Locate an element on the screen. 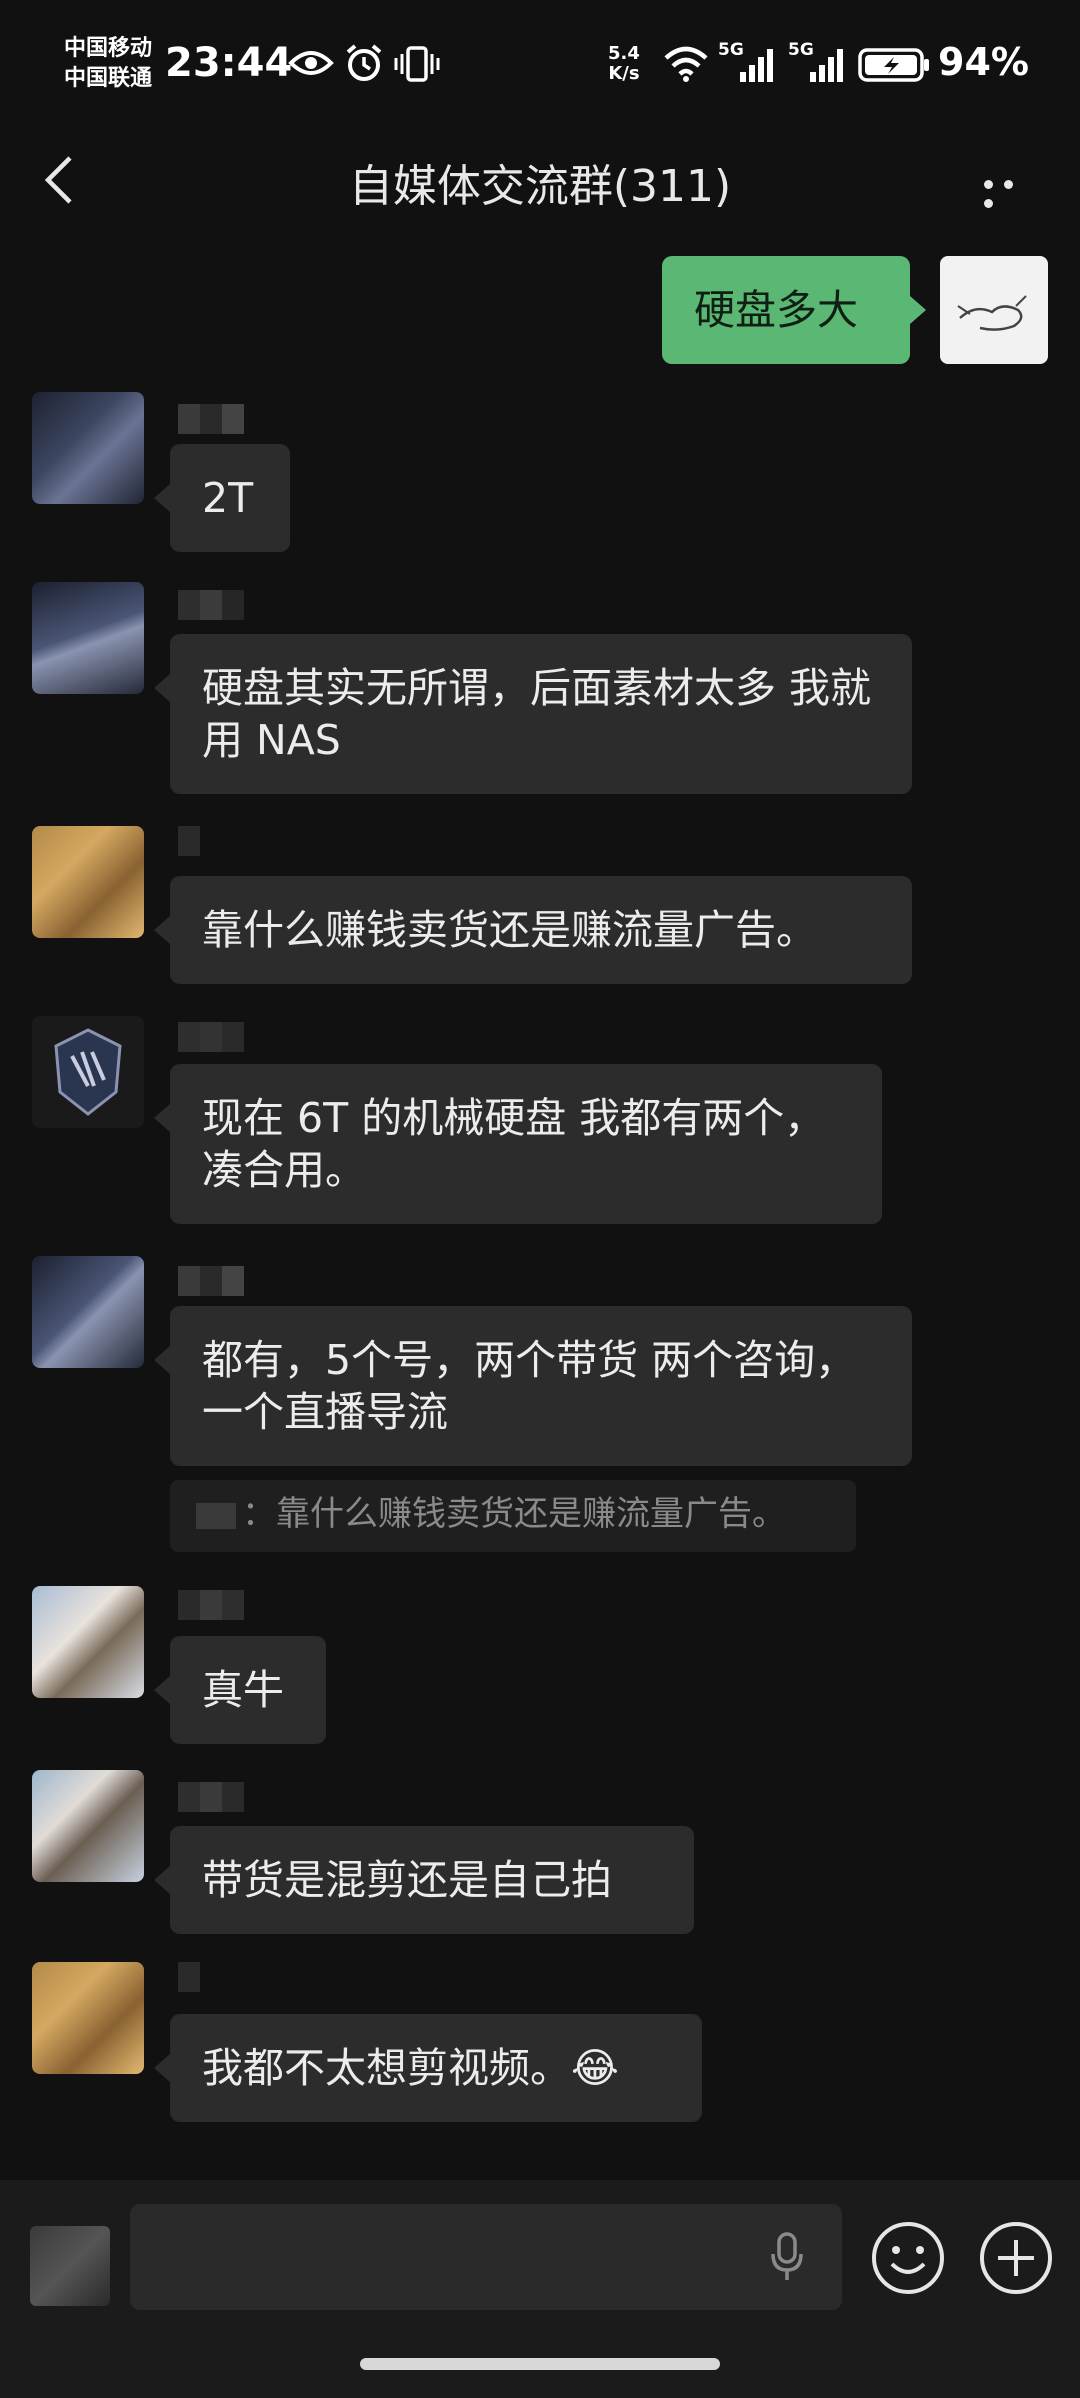  quoted-message: ：靠什么赚钱卖货还是赚流量广告。 is located at coordinates (513, 1516).